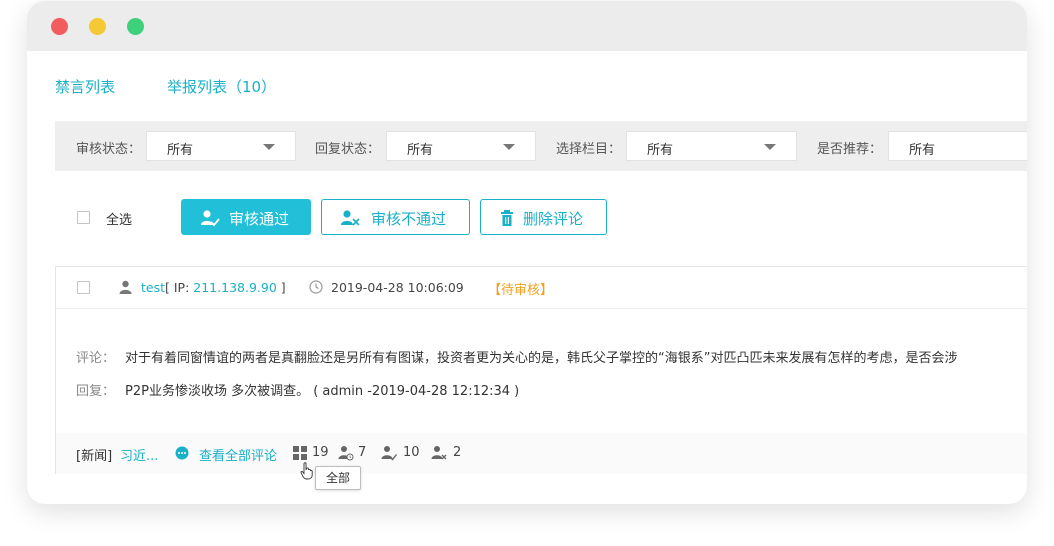  I want to click on select-all-label: 全选, so click(119, 220).